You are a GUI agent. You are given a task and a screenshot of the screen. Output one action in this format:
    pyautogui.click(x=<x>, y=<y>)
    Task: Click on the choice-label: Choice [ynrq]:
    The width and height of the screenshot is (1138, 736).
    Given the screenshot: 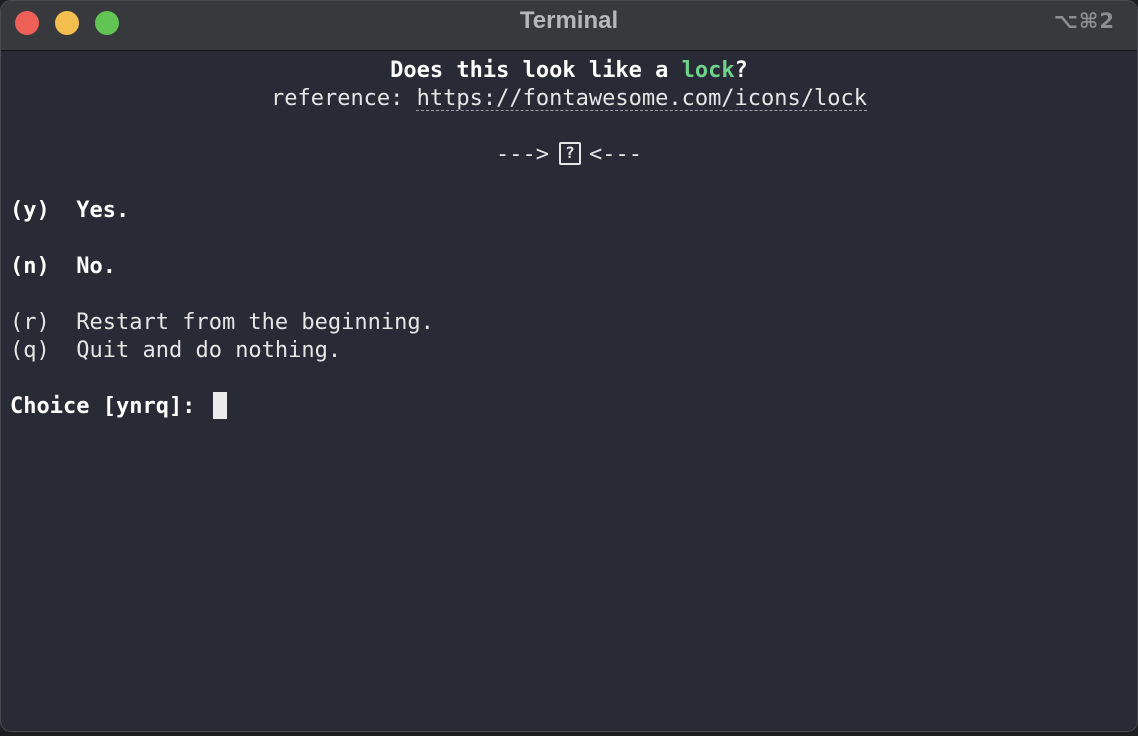 What is the action you would take?
    pyautogui.click(x=109, y=406)
    